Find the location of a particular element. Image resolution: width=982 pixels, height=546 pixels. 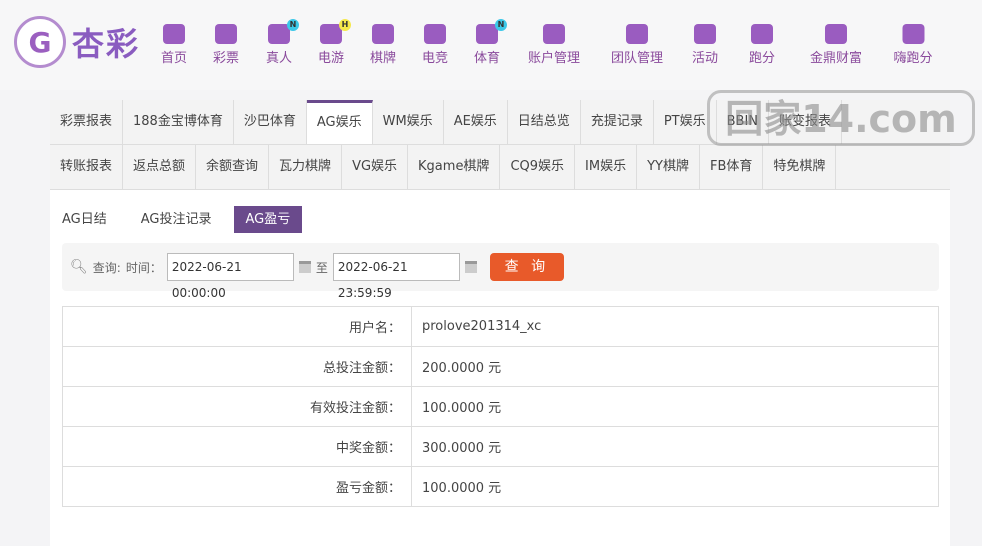

subtab: AG投注记录 is located at coordinates (176, 219).